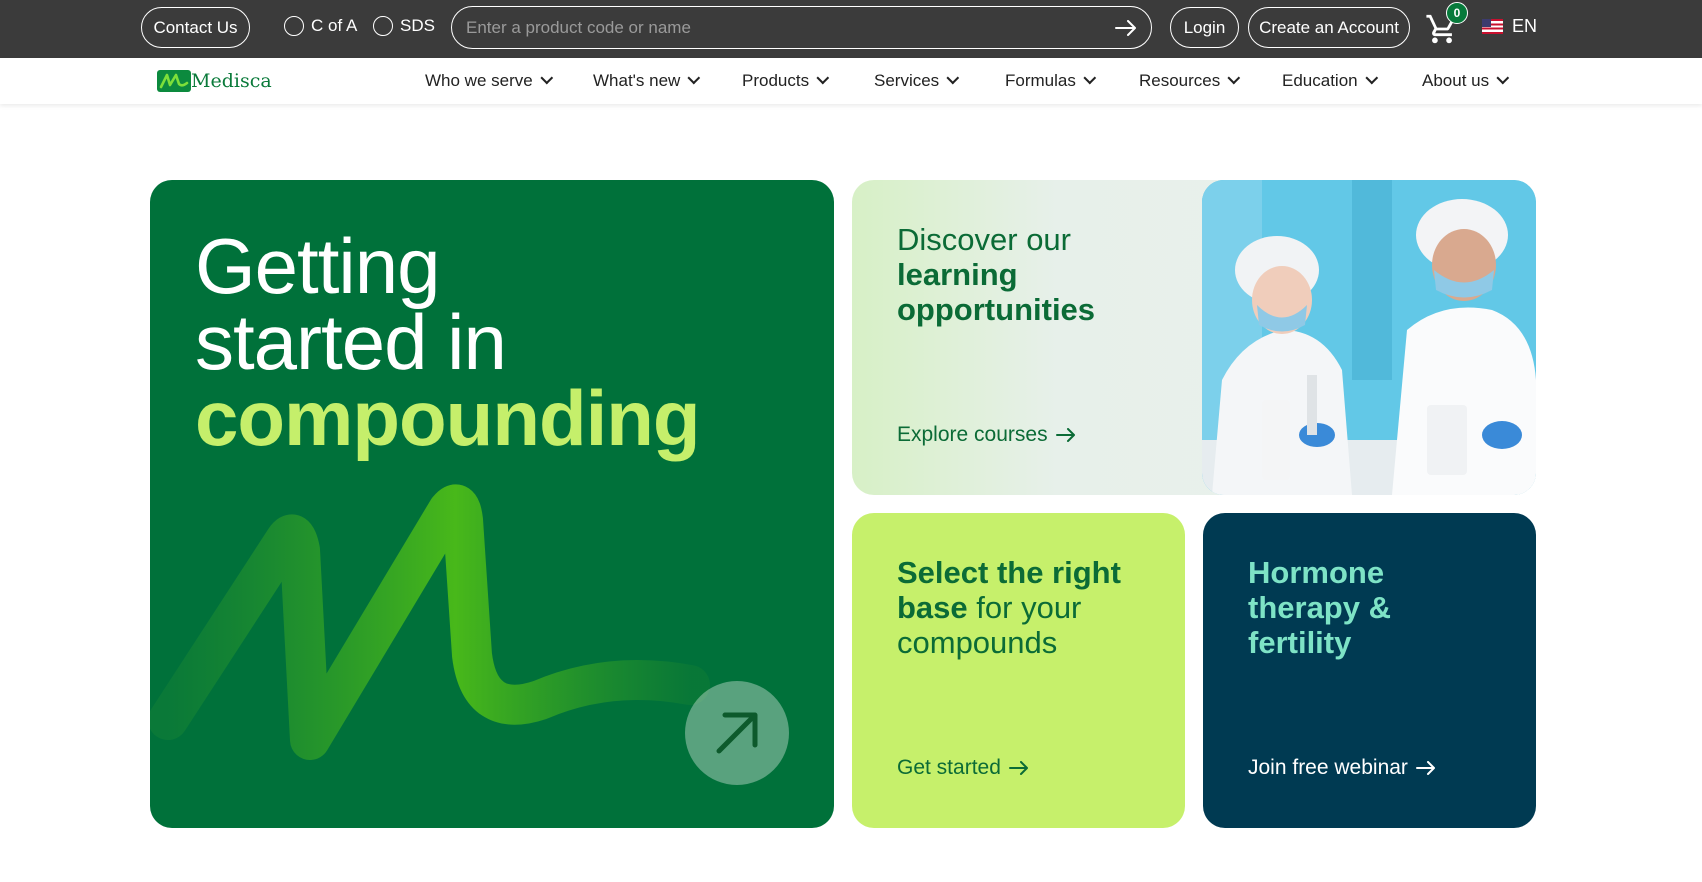  Describe the element at coordinates (637, 80) in the screenshot. I see `nav-label: What's new` at that location.